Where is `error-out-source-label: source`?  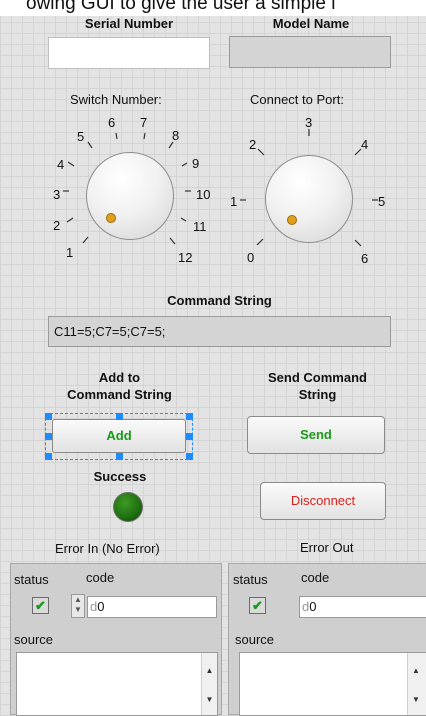 error-out-source-label: source is located at coordinates (255, 639).